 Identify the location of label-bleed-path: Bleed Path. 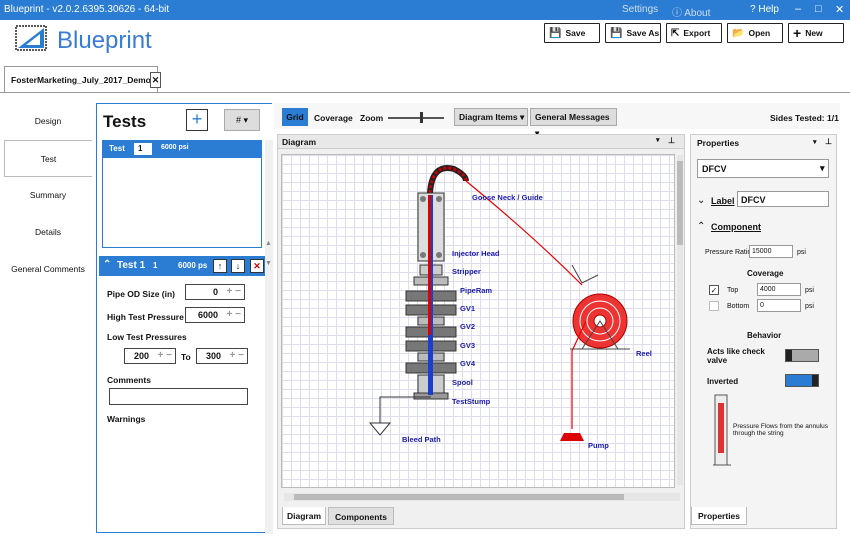
(421, 439).